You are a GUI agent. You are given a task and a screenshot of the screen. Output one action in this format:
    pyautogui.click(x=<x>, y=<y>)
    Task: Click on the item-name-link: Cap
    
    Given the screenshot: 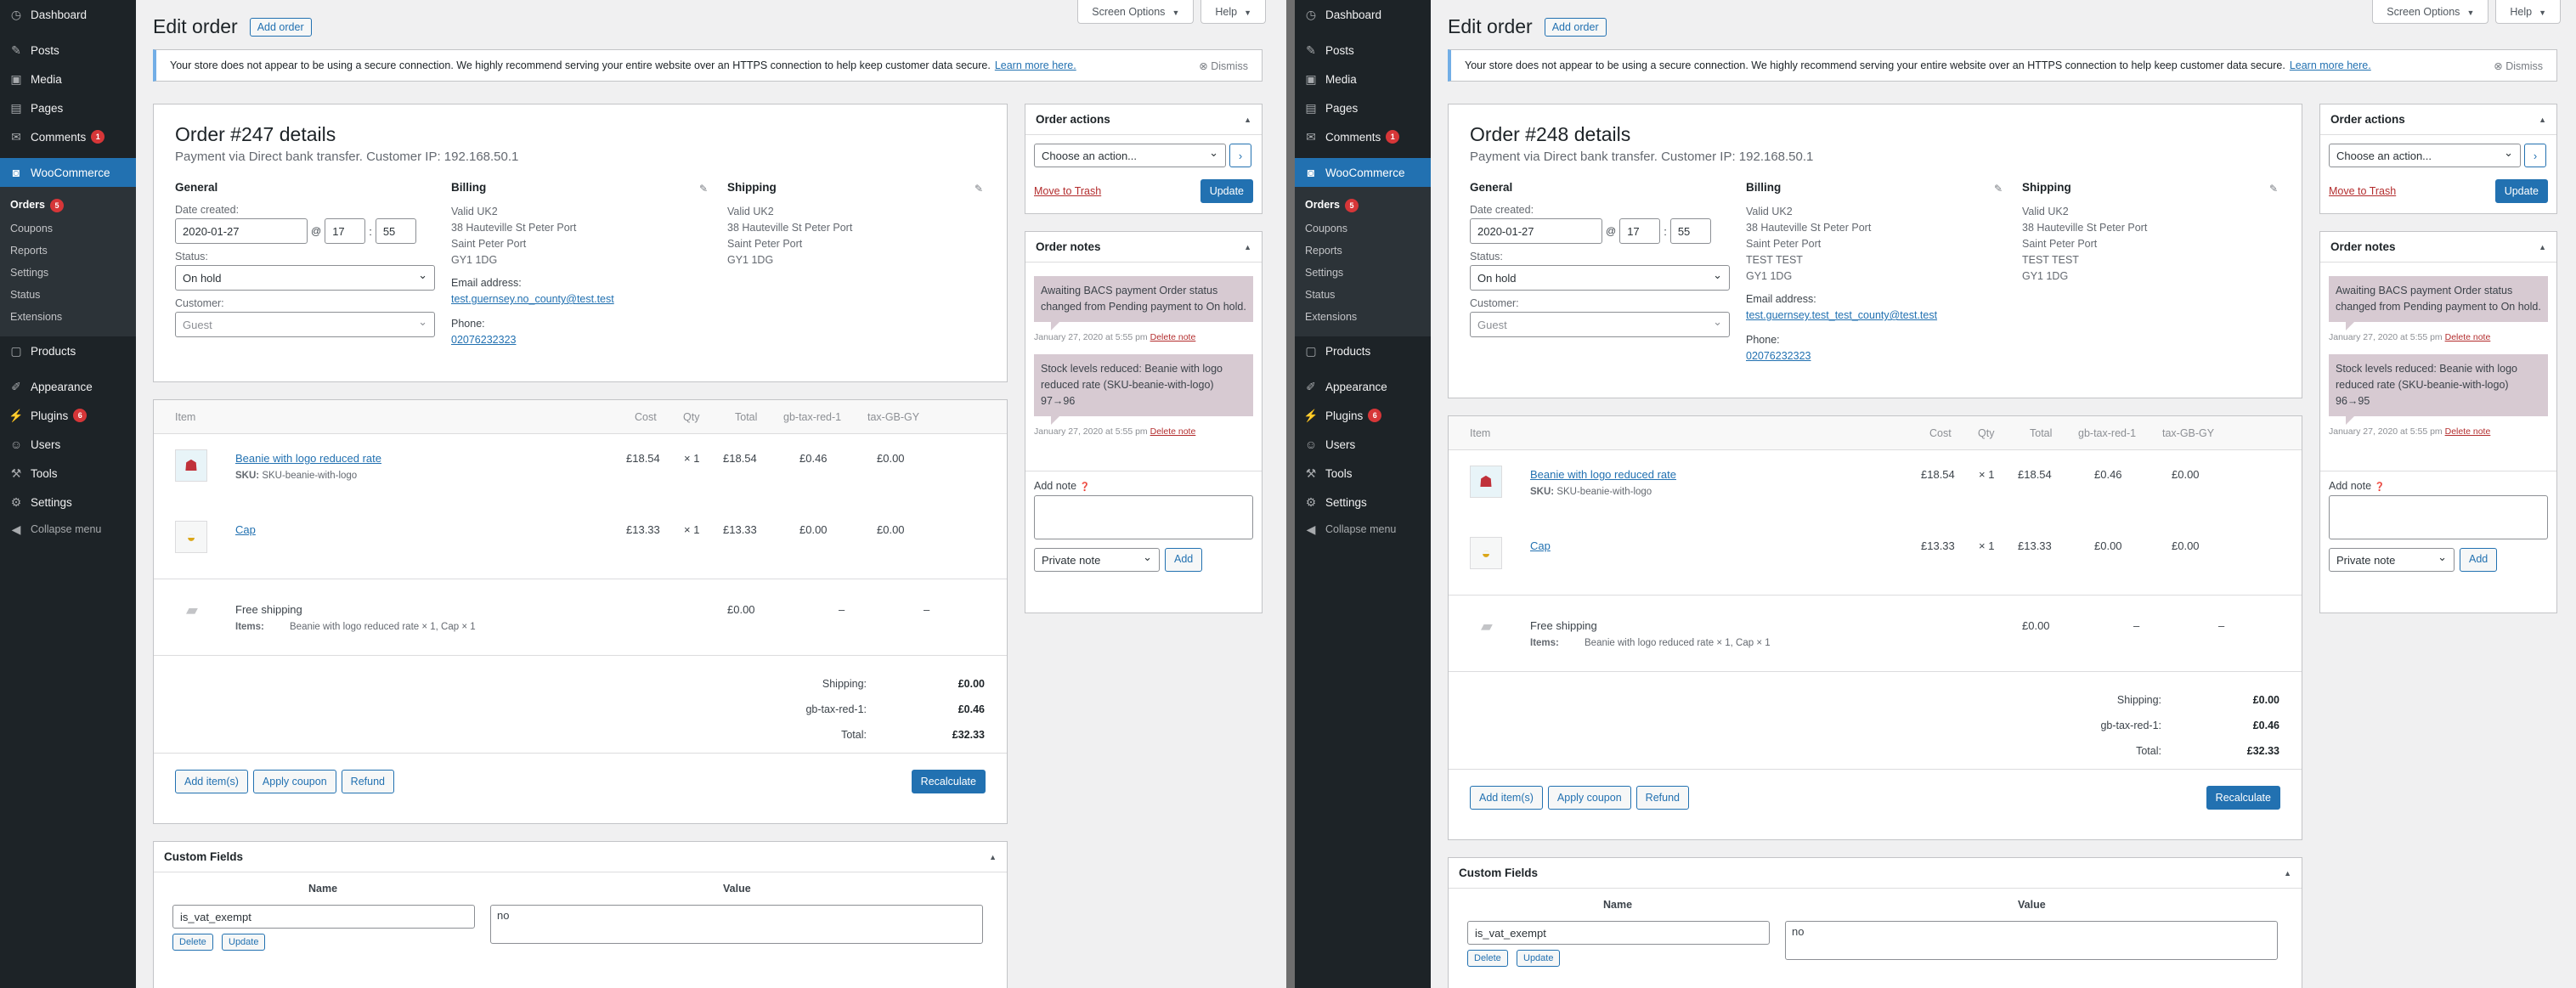 What is the action you would take?
    pyautogui.click(x=1540, y=545)
    